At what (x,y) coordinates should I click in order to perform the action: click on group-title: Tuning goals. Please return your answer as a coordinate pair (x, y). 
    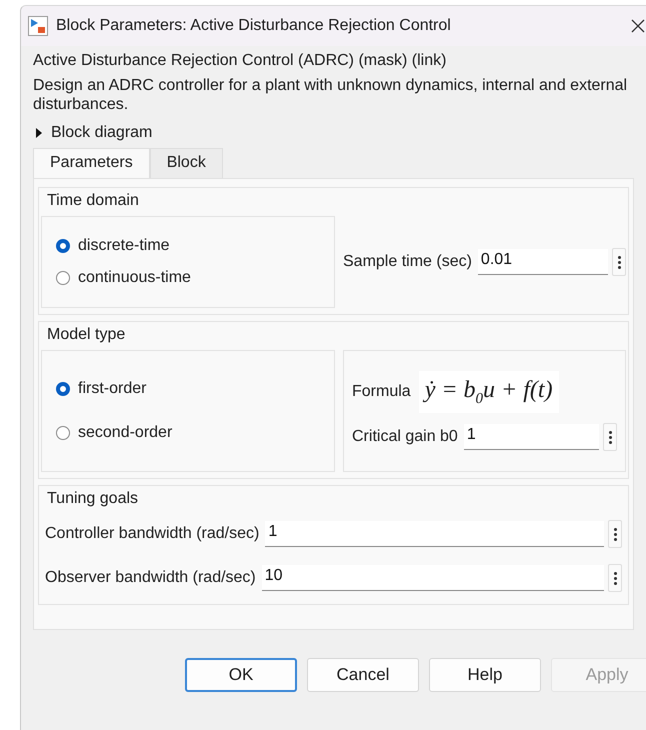
    Looking at the image, I should click on (93, 499).